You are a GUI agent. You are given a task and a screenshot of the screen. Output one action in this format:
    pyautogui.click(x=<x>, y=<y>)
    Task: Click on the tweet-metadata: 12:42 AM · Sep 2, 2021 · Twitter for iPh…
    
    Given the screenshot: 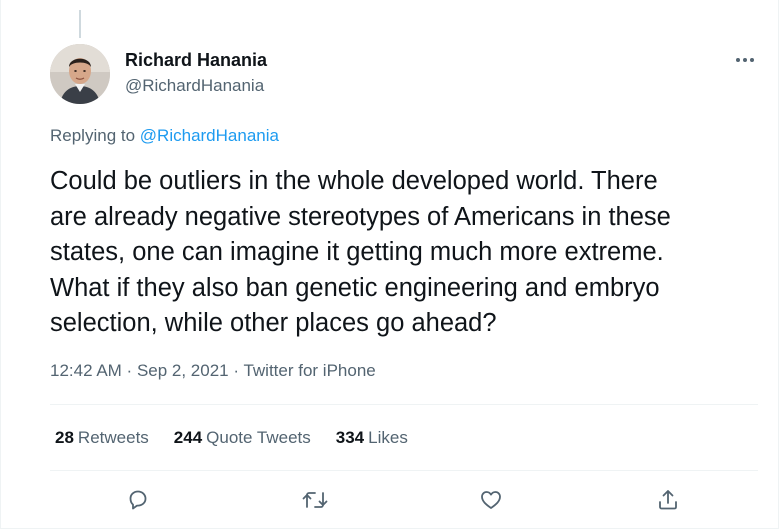 What is the action you would take?
    pyautogui.click(x=213, y=371)
    